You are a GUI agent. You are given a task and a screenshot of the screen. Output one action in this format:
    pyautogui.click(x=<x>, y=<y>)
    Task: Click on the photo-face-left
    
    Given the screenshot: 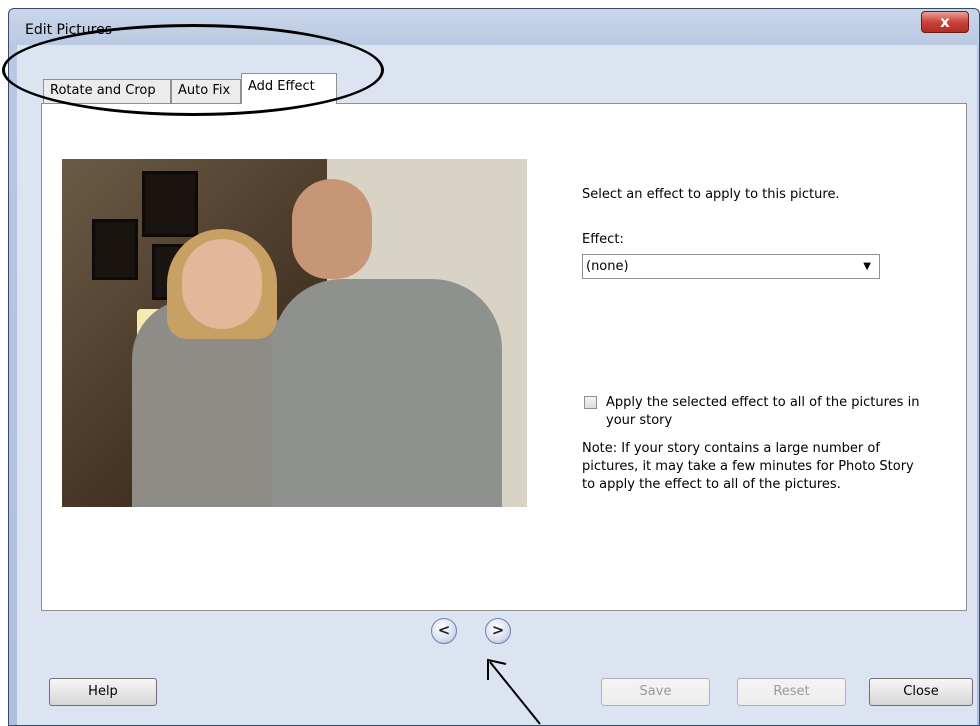 What is the action you would take?
    pyautogui.click(x=222, y=284)
    